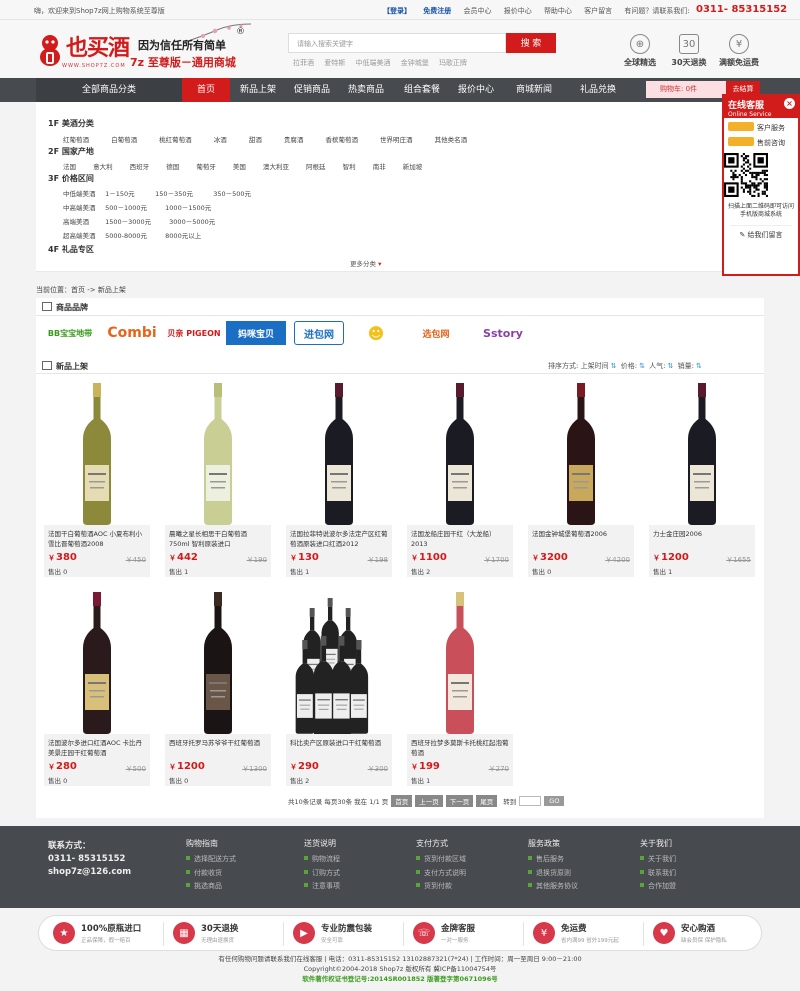 The image size is (800, 991). Describe the element at coordinates (322, 860) in the screenshot. I see `footer-link: 购物流程` at that location.